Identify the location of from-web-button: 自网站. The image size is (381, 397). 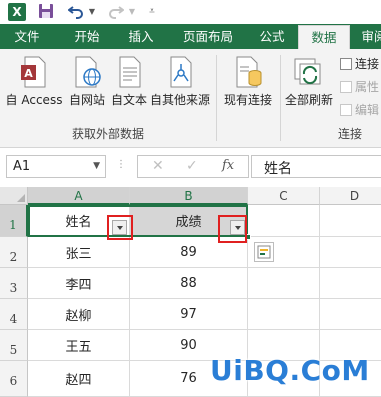
(87, 81).